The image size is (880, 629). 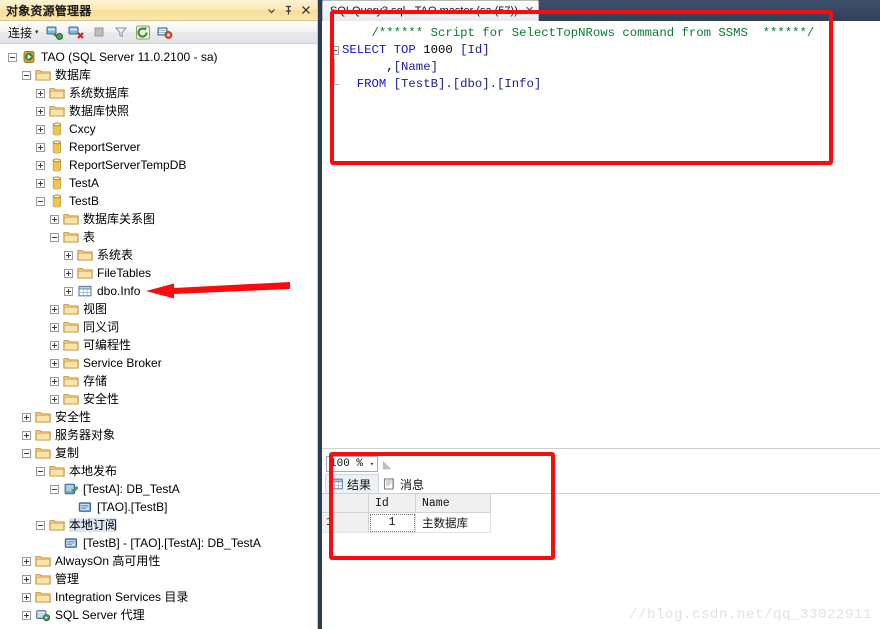 What do you see at coordinates (158, 75) in the screenshot?
I see `tree-node: 数据库` at bounding box center [158, 75].